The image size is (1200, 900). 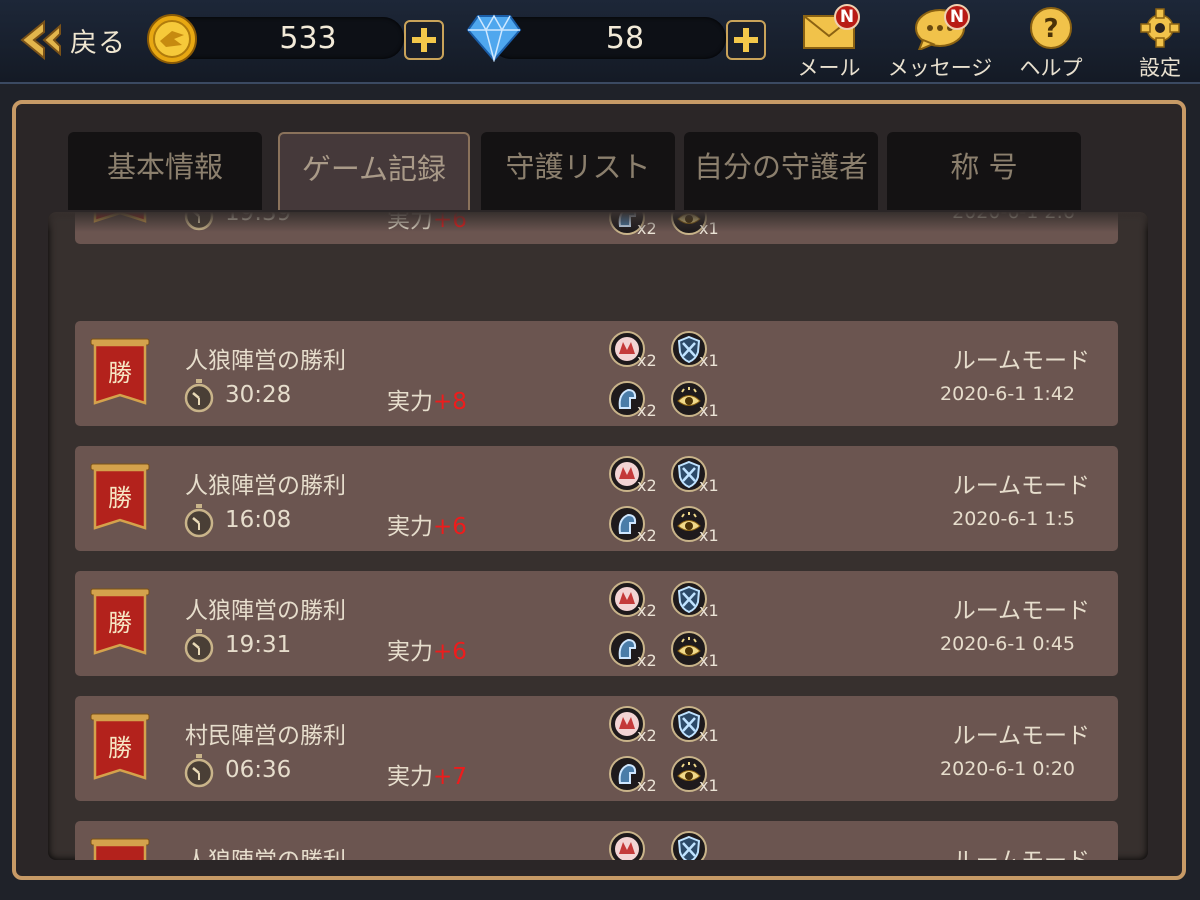 I want to click on record-title: 村民陣営の勝利, so click(x=265, y=736).